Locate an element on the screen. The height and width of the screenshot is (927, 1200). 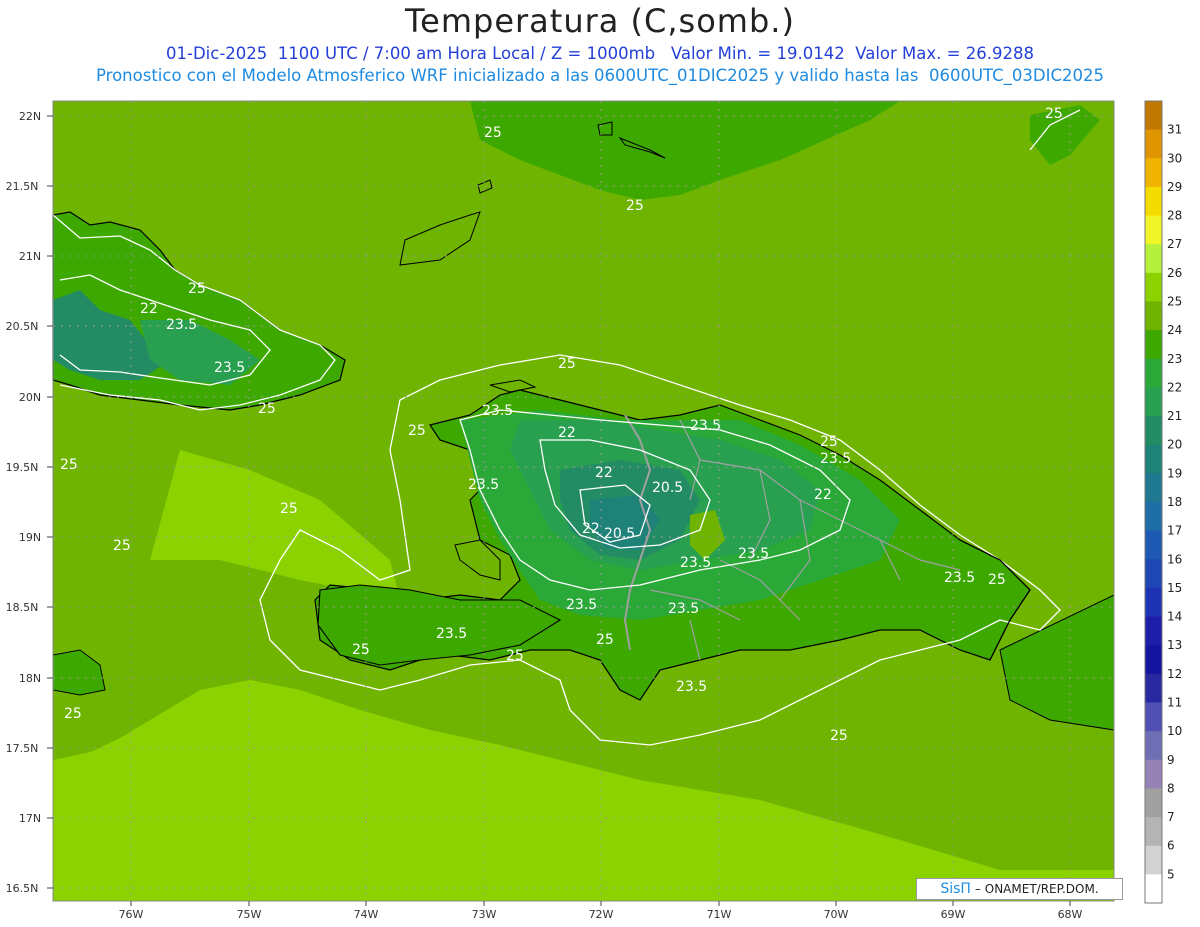
lat-label: 19N is located at coordinates (30, 537).